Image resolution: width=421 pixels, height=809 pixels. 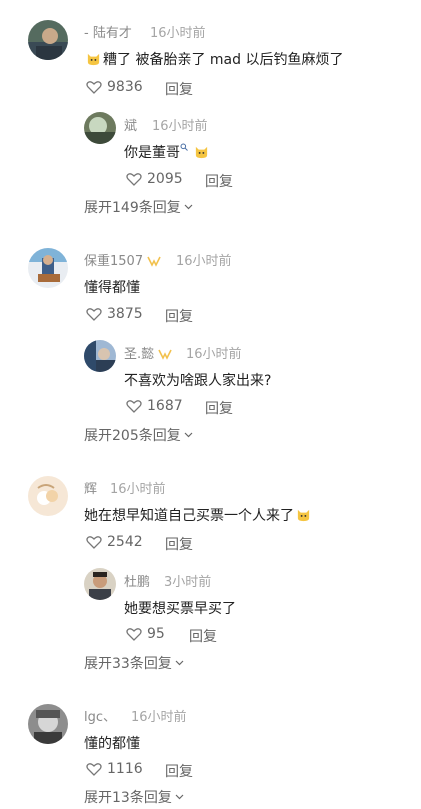 I want to click on reply-text-body: 不喜欢为啥跟人家出来?, so click(x=198, y=381).